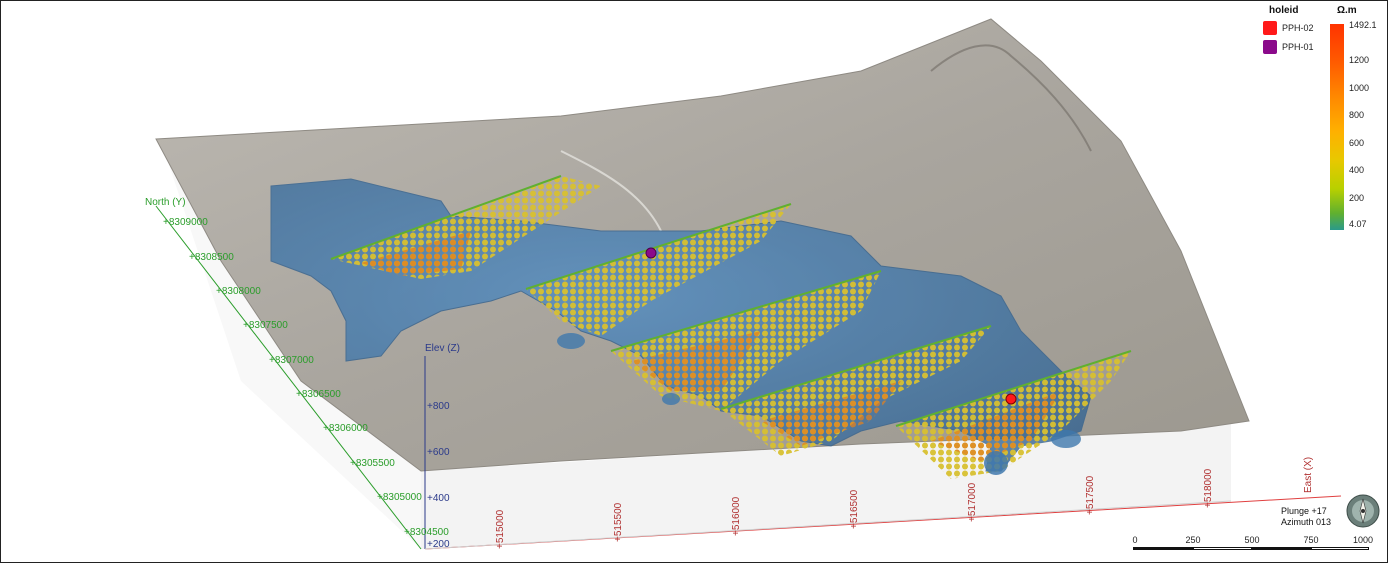 The height and width of the screenshot is (564, 1388). Describe the element at coordinates (1347, 10) in the screenshot. I see `scale-unit: Ω.m` at that location.